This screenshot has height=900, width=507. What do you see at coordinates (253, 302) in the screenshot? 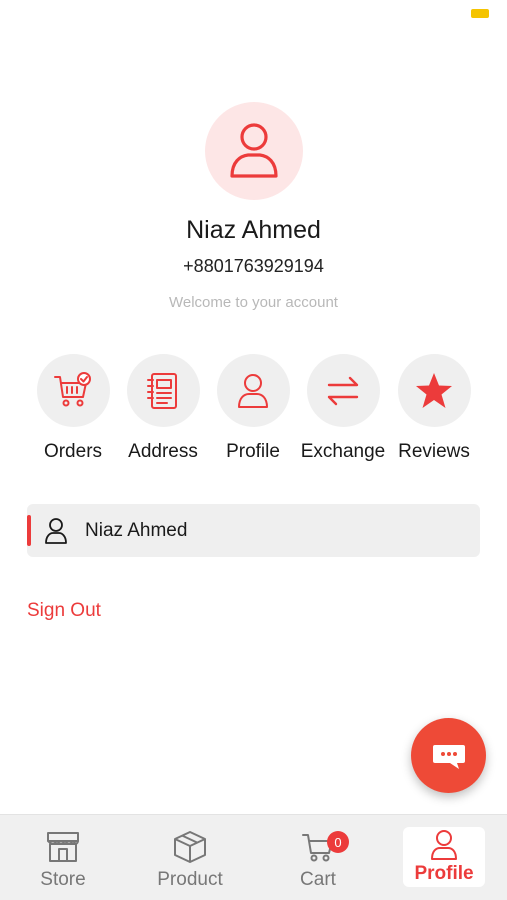
I see `welcome-message: Welcome to your account` at bounding box center [253, 302].